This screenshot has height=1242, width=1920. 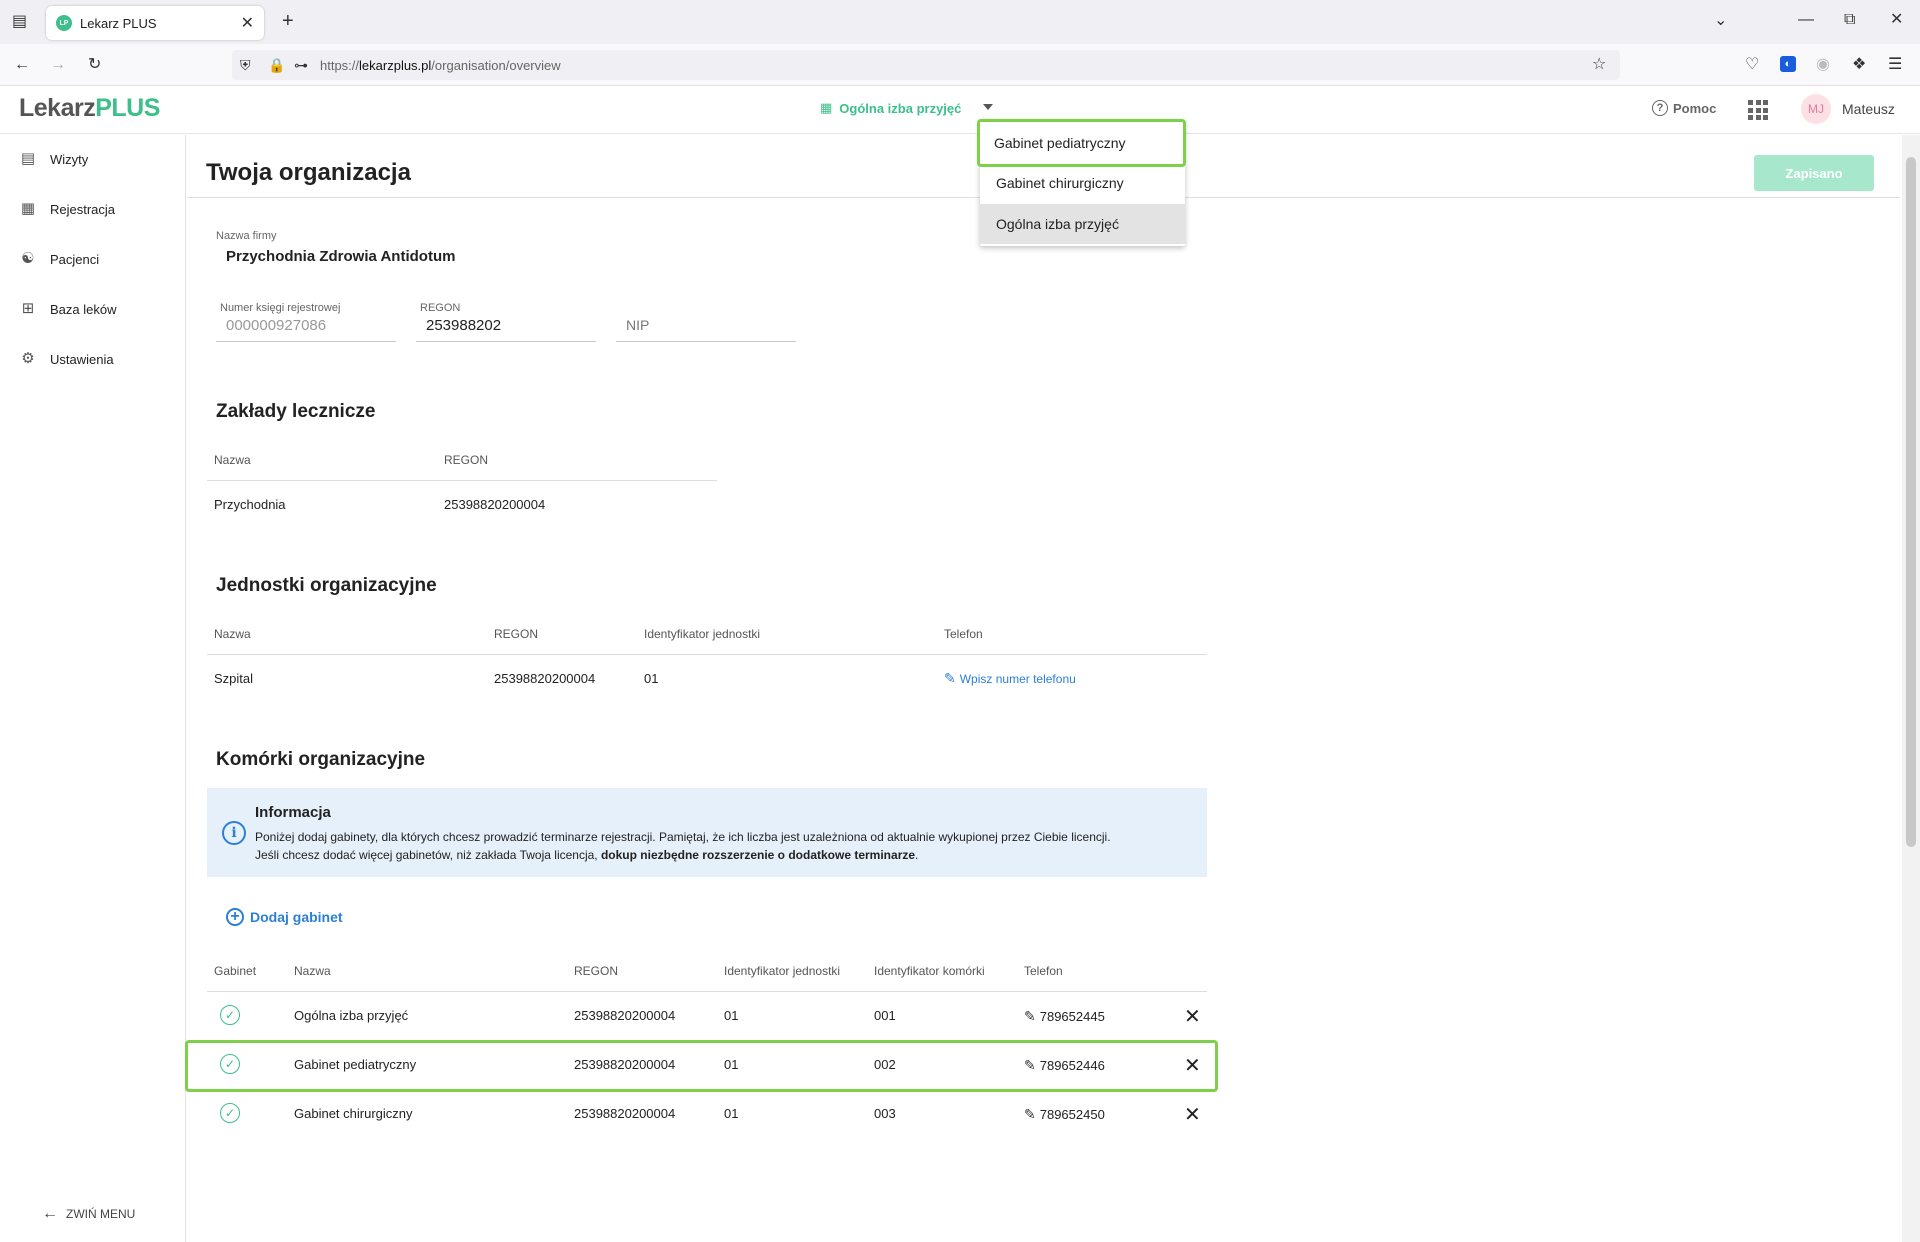 What do you see at coordinates (247, 23) in the screenshot?
I see `close-icon: ✕` at bounding box center [247, 23].